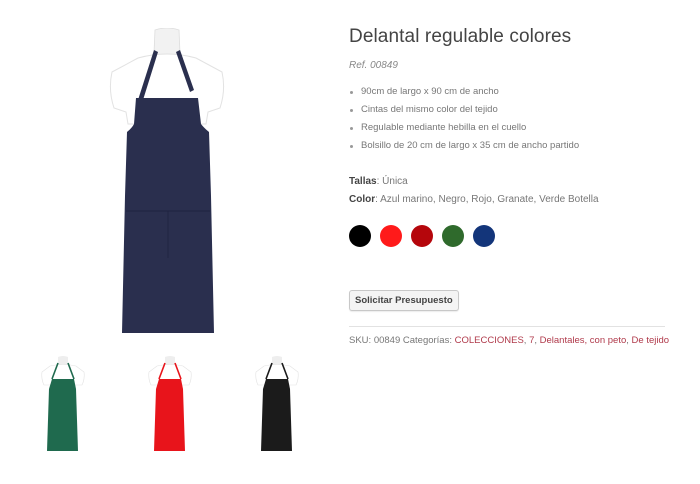 This screenshot has height=484, width=700. Describe the element at coordinates (509, 182) in the screenshot. I see `sizes-attribute: Tallas: Única` at that location.